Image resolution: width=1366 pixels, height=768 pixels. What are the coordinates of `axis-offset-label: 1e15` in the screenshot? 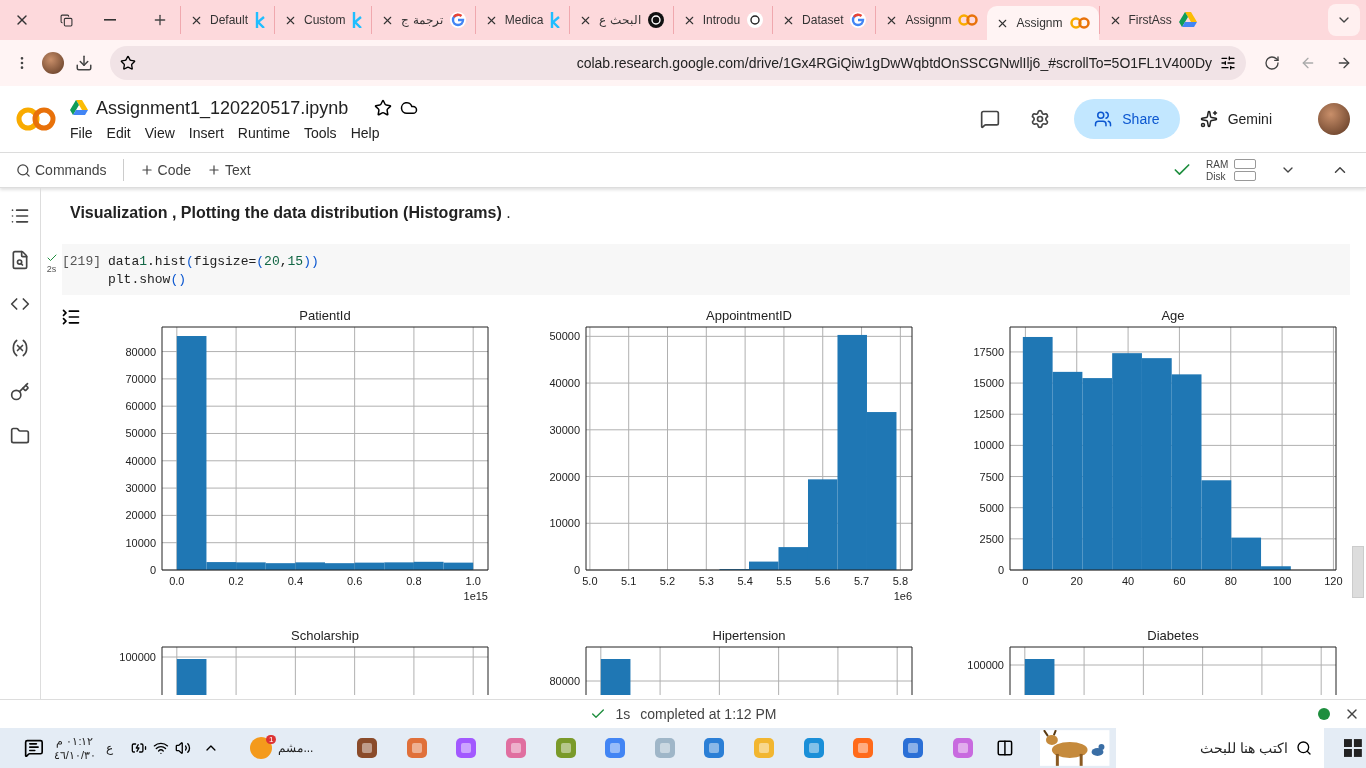 It's located at (475, 596).